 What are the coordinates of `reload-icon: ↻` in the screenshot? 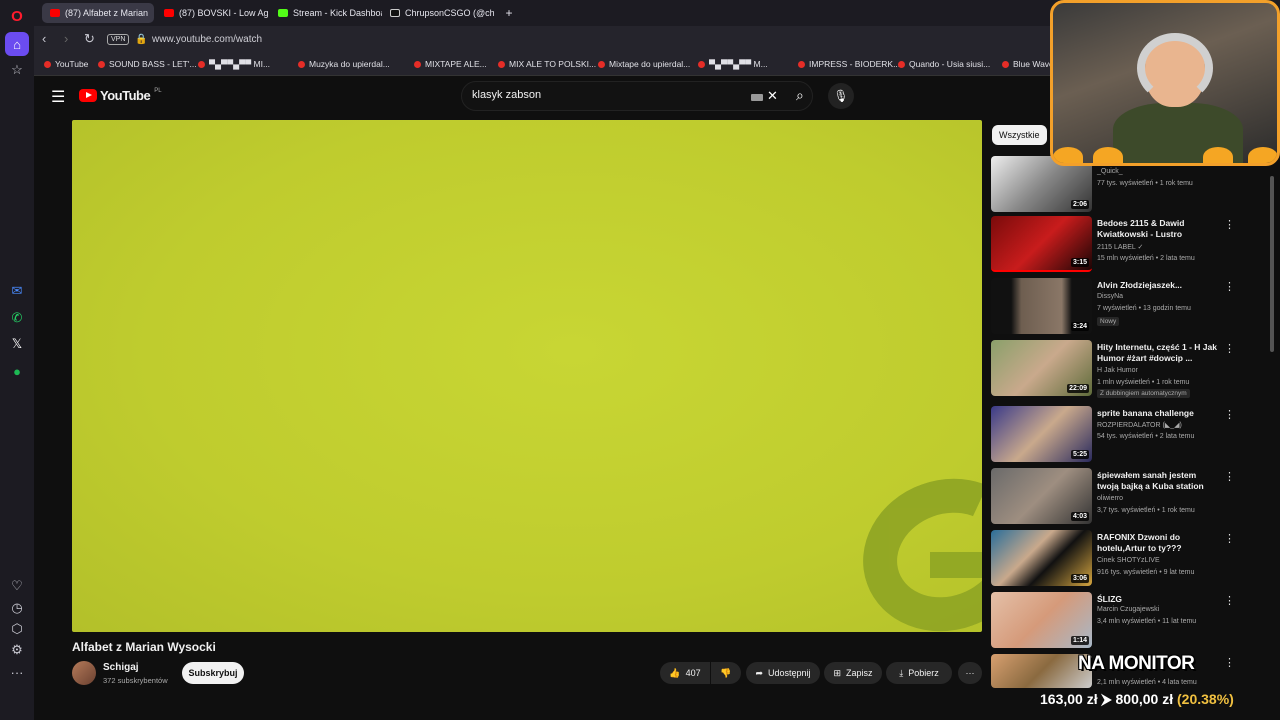 It's located at (89, 39).